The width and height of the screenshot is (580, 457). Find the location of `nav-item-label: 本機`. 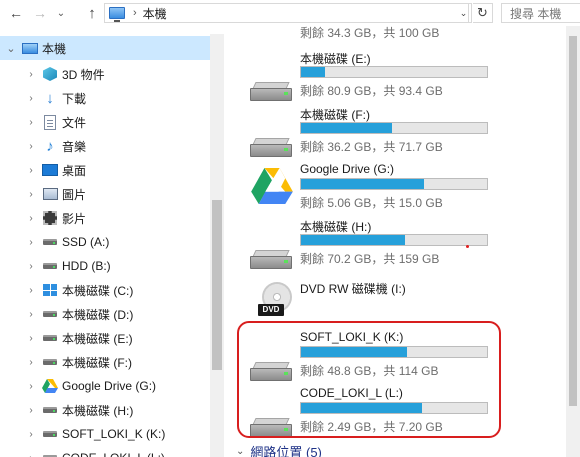

nav-item-label: 本機 is located at coordinates (54, 48).